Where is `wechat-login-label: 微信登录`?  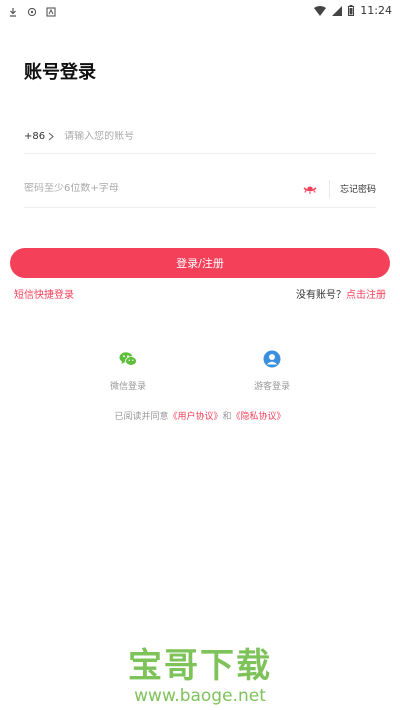
wechat-login-label: 微信登录 is located at coordinates (127, 387).